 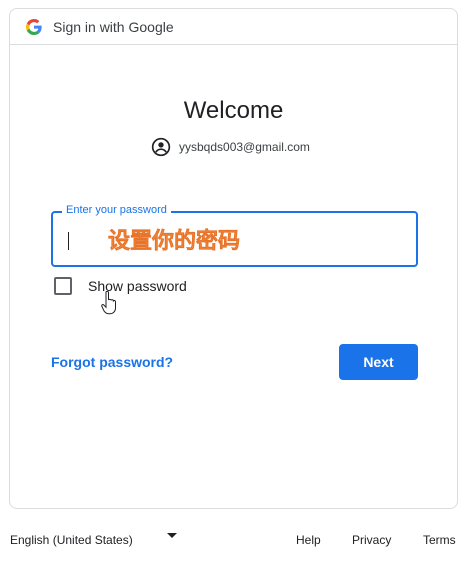 I want to click on card-header: Sign in with Google, so click(x=233, y=27).